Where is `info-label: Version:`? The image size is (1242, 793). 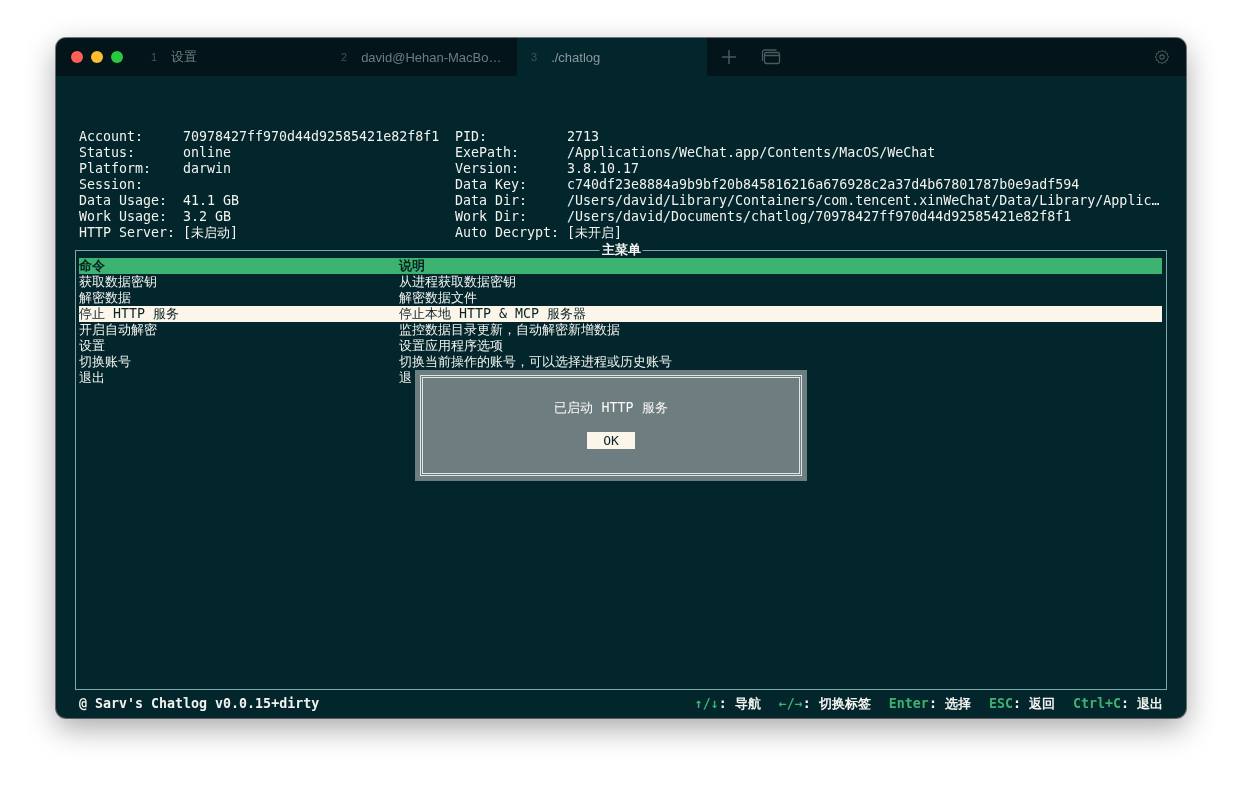
info-label: Version: is located at coordinates (488, 169).